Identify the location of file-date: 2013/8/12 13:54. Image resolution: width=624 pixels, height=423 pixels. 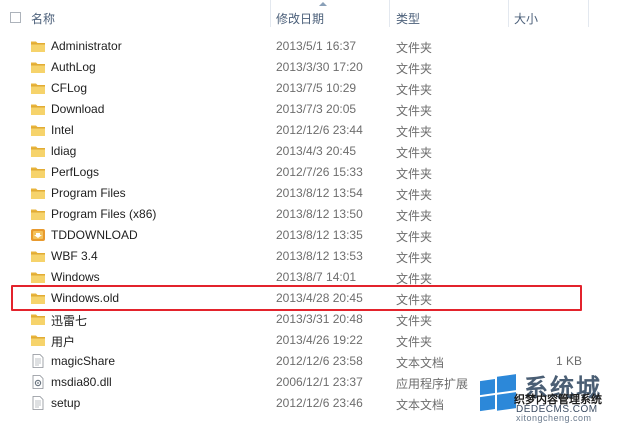
(319, 193).